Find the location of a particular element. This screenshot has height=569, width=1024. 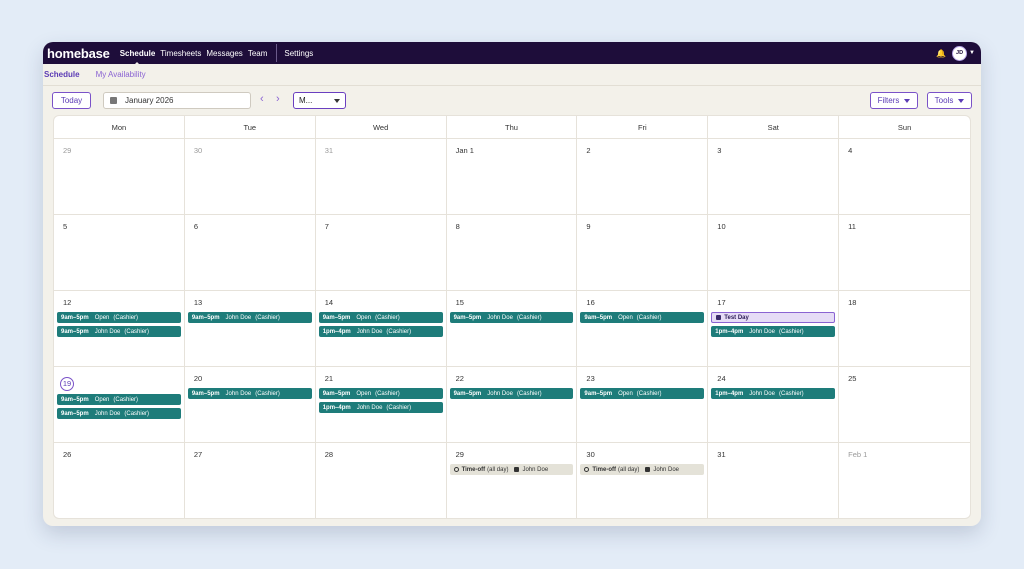

tab-my-availability: My Availability is located at coordinates (121, 74).